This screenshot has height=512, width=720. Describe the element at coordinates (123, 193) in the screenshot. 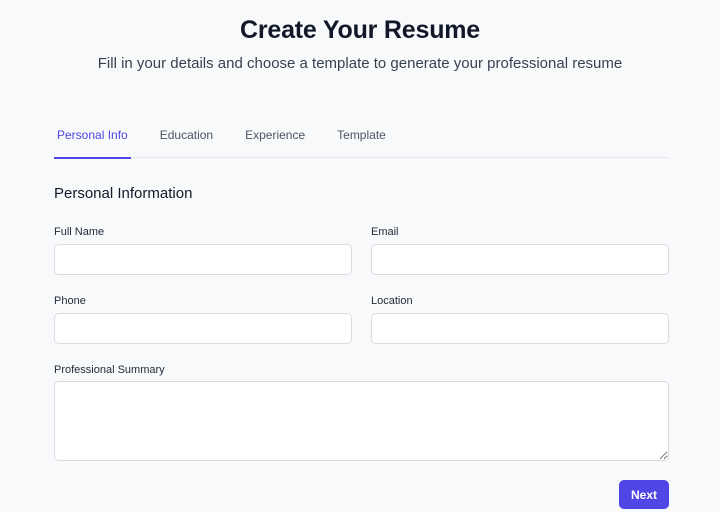

I see `section-title: Personal Information` at that location.